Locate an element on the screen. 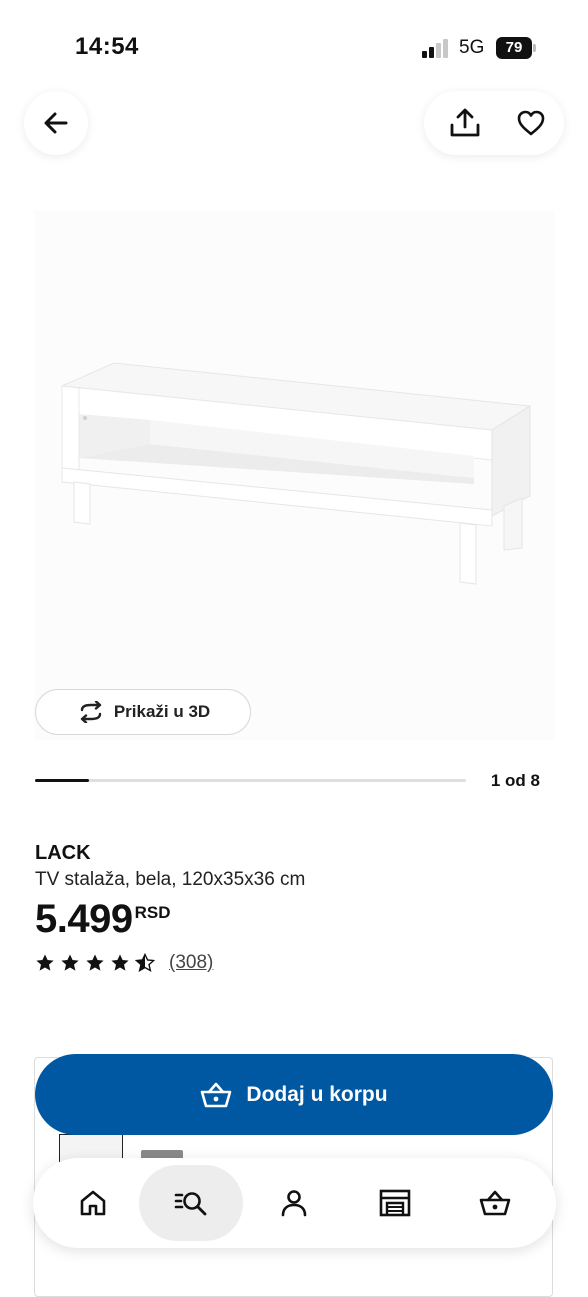 Image resolution: width=588 pixels, height=1297 pixels. search-list-icon is located at coordinates (190, 1204).